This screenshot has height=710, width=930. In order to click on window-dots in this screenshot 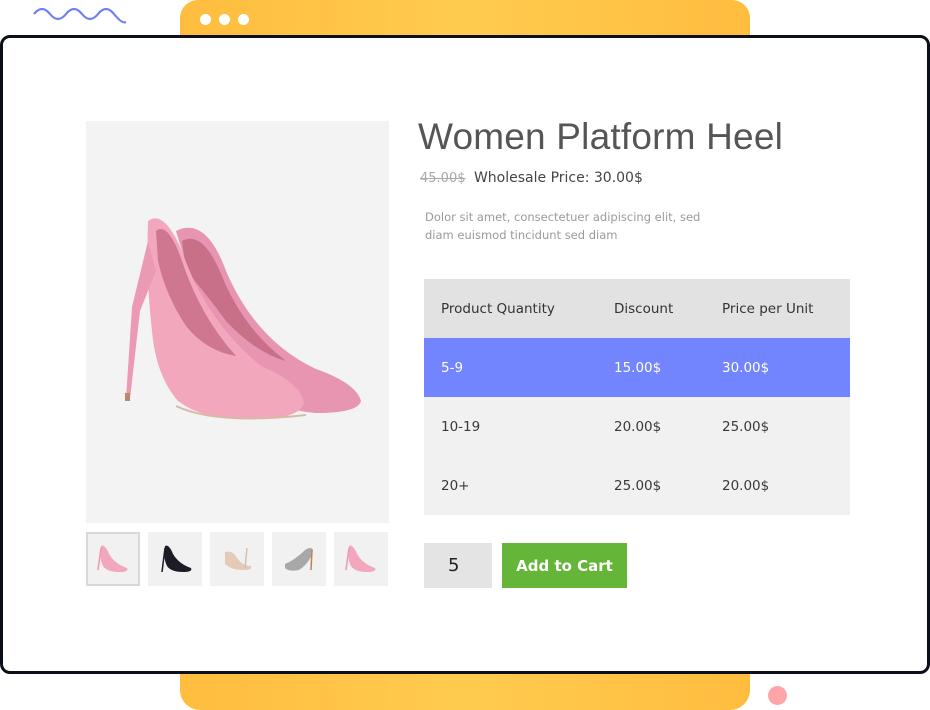, I will do `click(224, 19)`.